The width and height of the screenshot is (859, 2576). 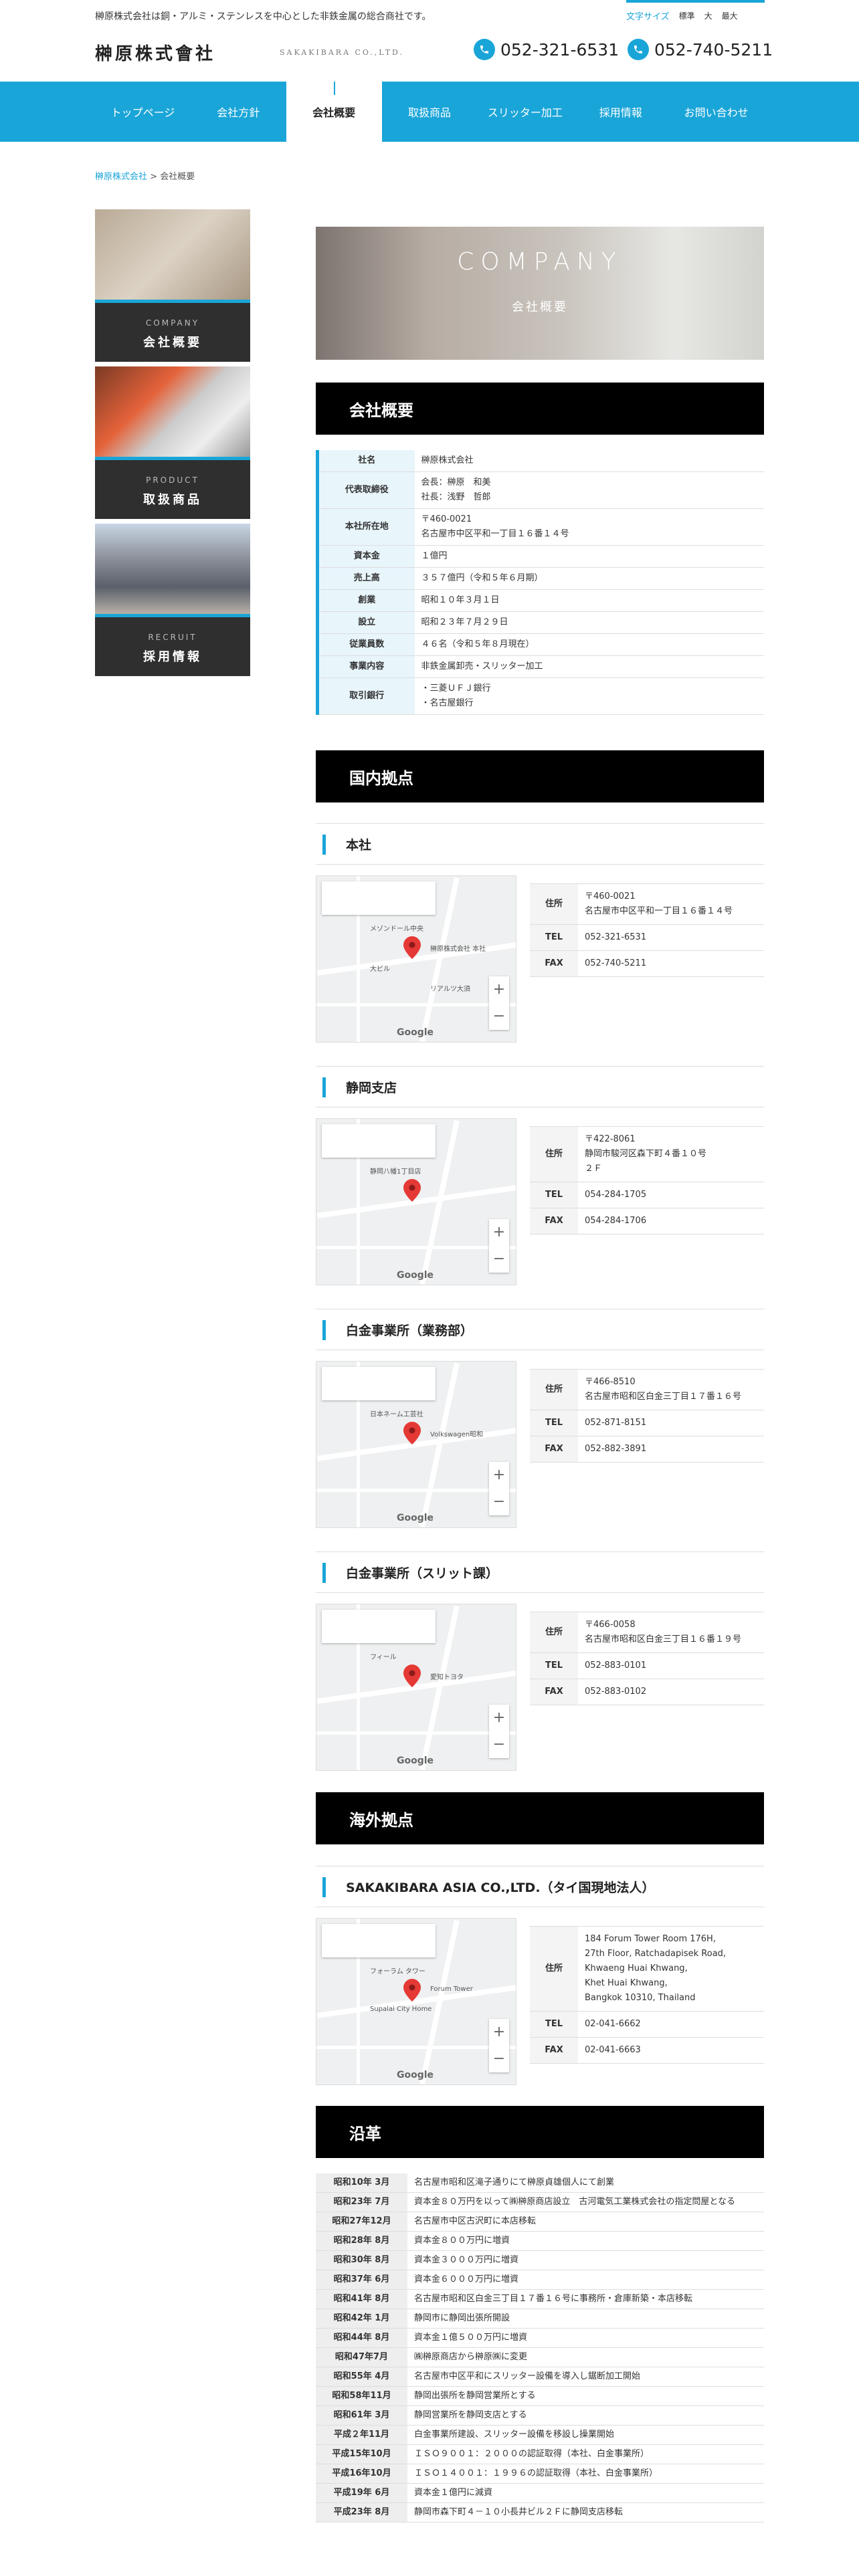 What do you see at coordinates (589, 461) in the screenshot?
I see `overview-value: 榊原株式会社` at bounding box center [589, 461].